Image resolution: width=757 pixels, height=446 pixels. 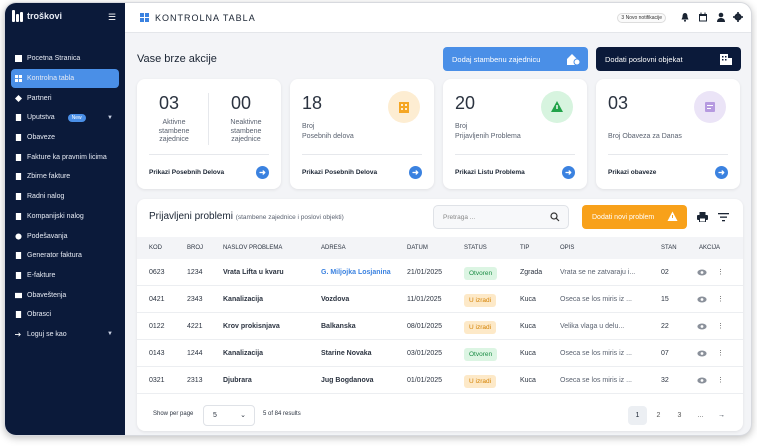 What do you see at coordinates (65, 256) in the screenshot?
I see `sidebar-item-invoice-generator: Generator faktura` at bounding box center [65, 256].